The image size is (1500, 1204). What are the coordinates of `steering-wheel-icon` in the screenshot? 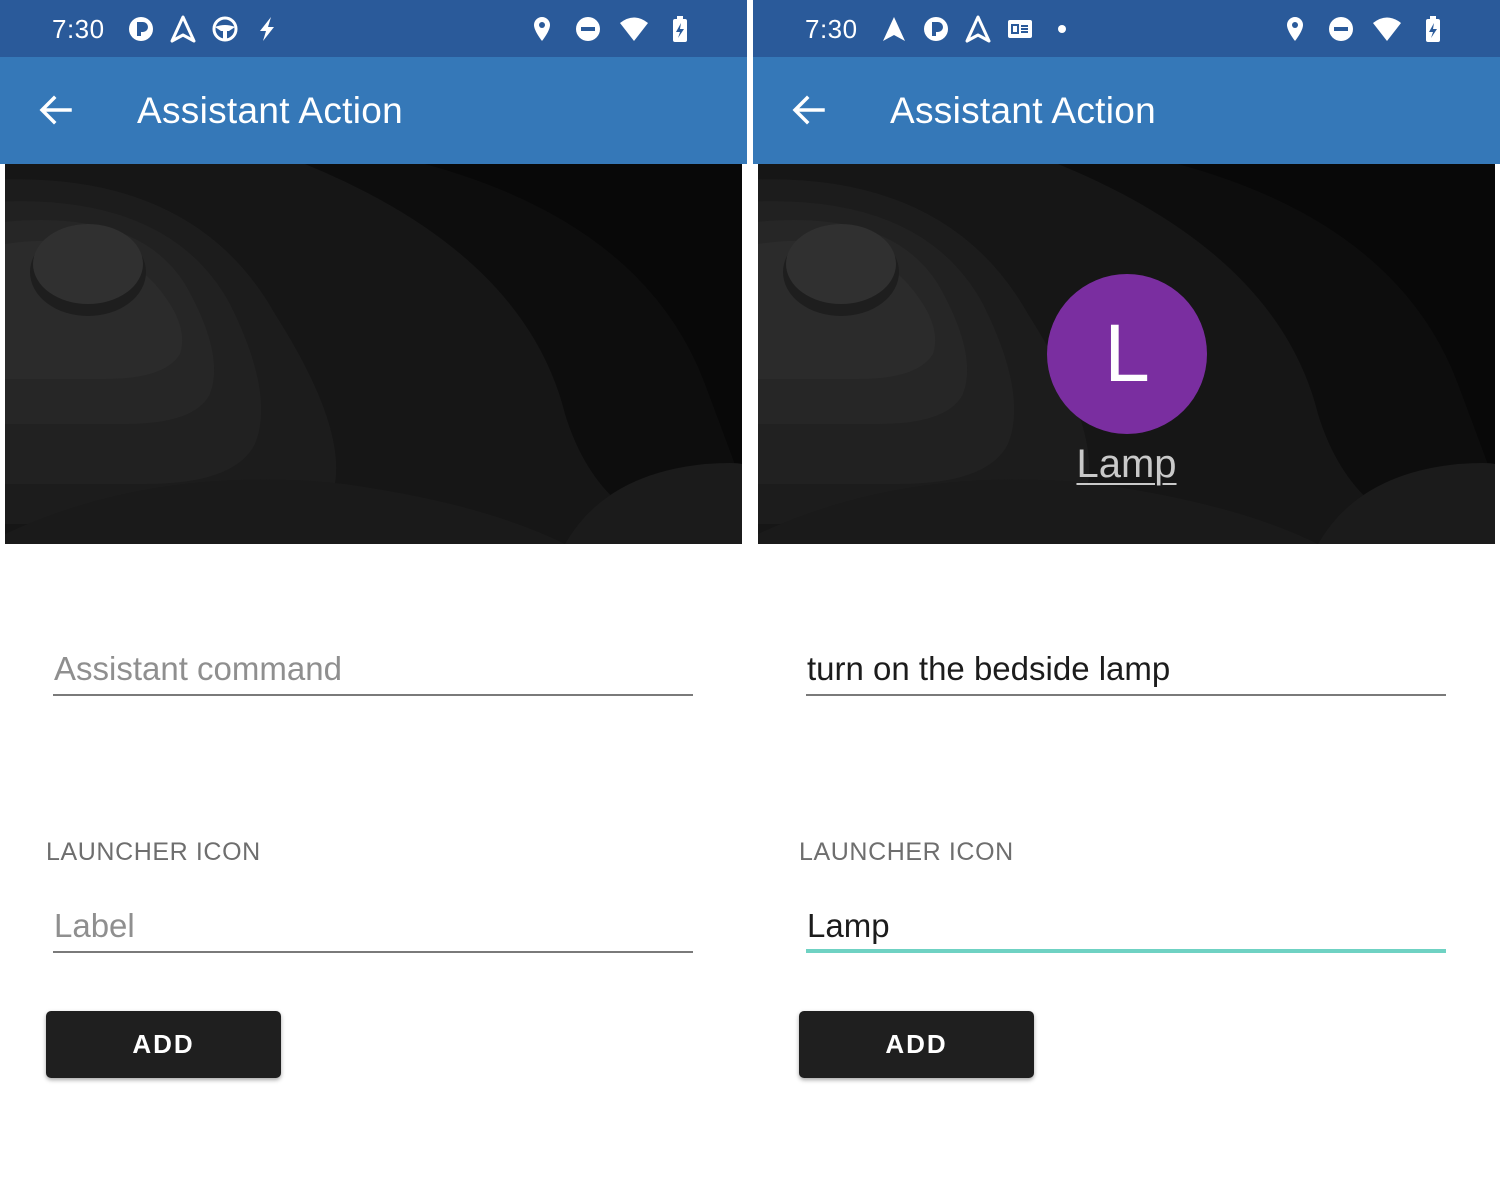 It's located at (225, 29).